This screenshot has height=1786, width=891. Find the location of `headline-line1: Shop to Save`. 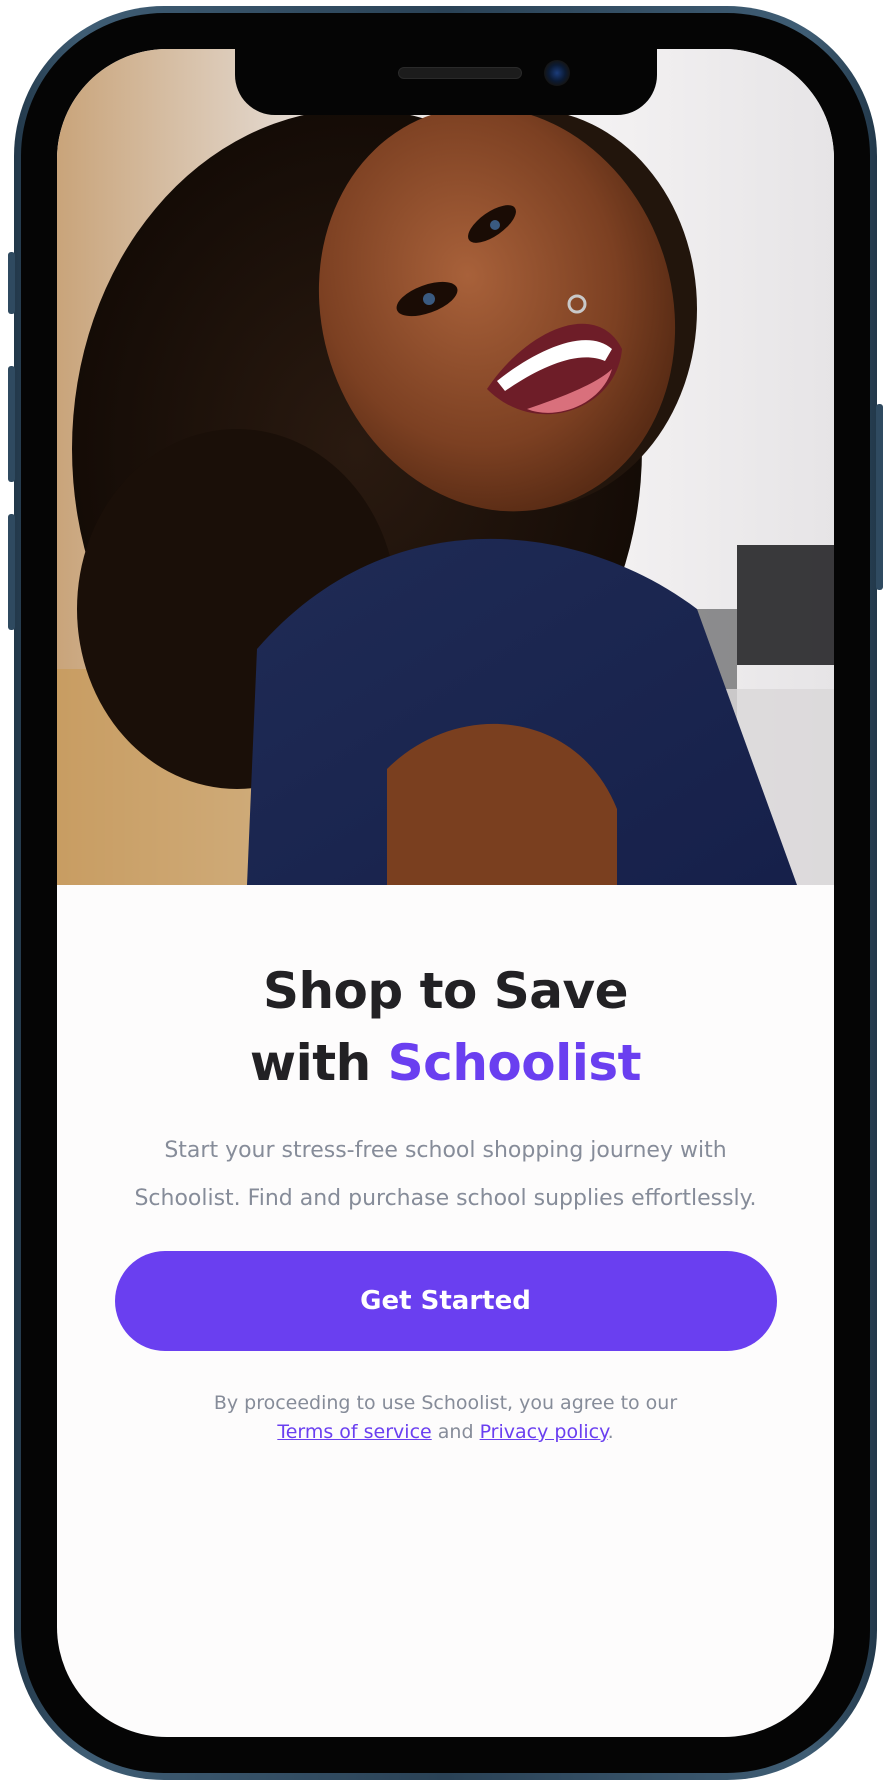

headline-line1: Shop to Save is located at coordinates (445, 991).